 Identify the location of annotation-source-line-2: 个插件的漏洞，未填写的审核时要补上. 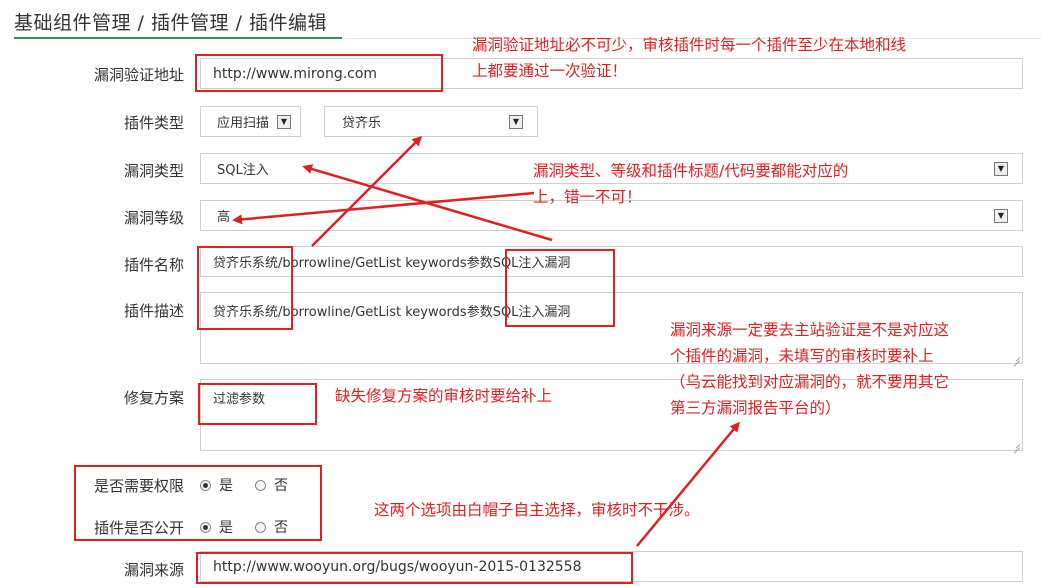
(802, 356).